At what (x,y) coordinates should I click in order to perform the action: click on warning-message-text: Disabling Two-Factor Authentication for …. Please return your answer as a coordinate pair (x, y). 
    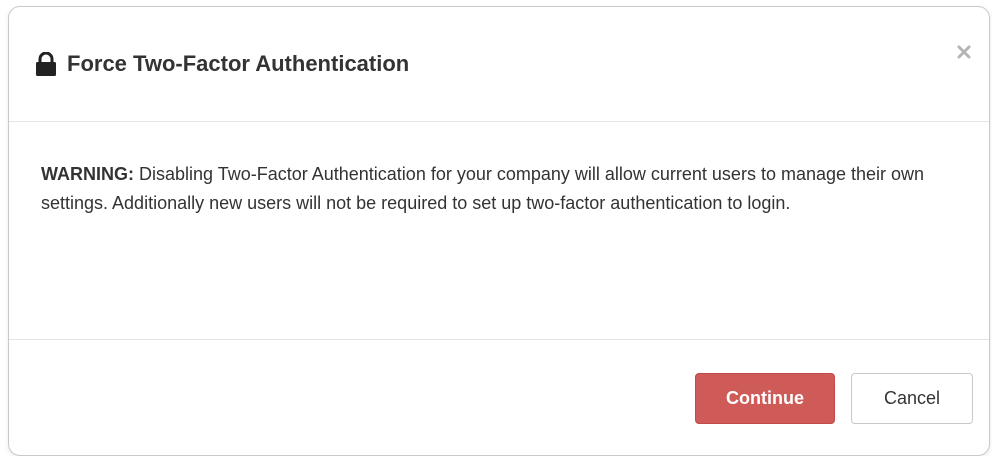
    Looking at the image, I should click on (483, 188).